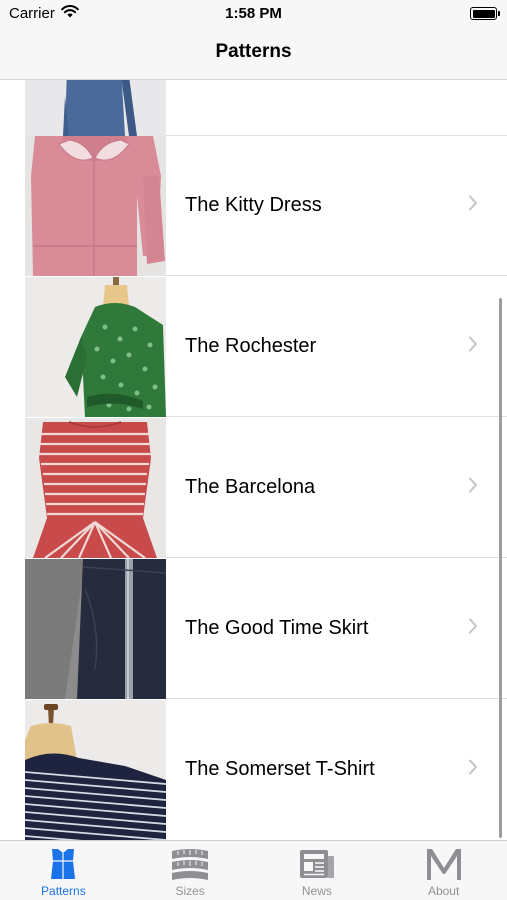 The height and width of the screenshot is (900, 507). I want to click on blue-dress-photo, so click(95, 108).